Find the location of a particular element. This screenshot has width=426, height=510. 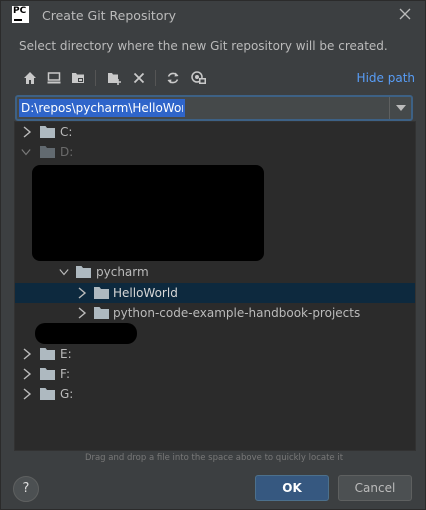

project-folder-icon is located at coordinates (78, 78).